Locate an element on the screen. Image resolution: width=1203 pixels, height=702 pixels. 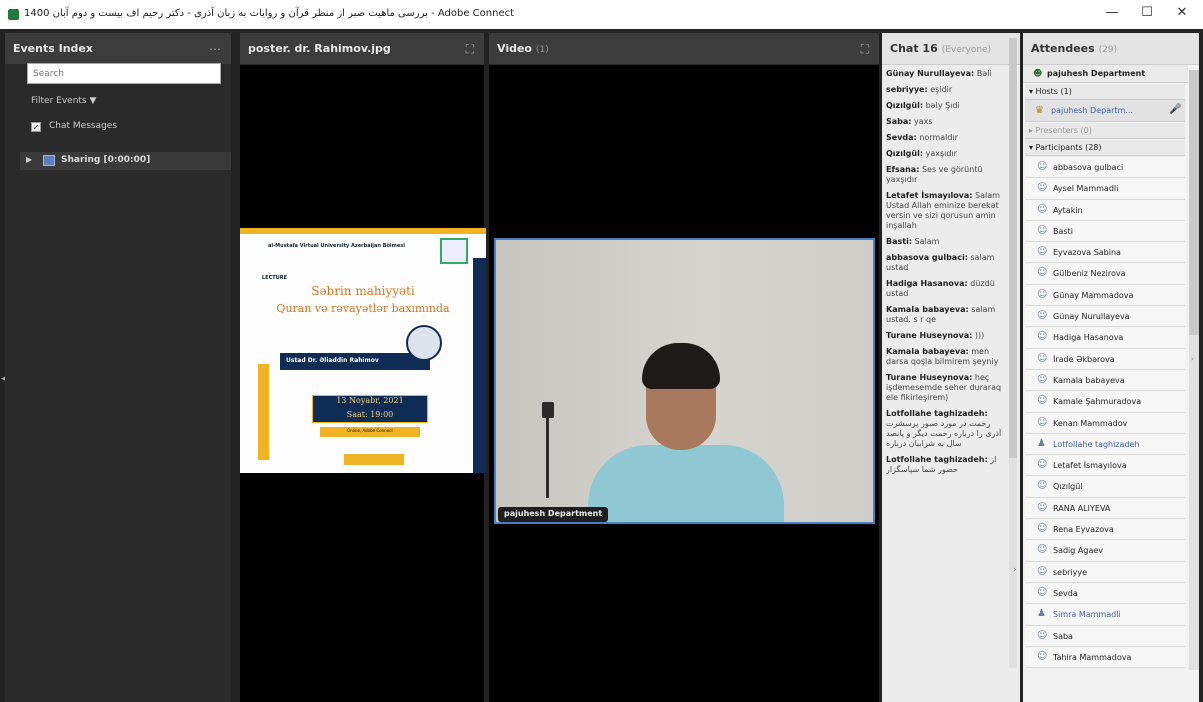
participant-row: ☺ Sevda is located at coordinates (1105, 593).